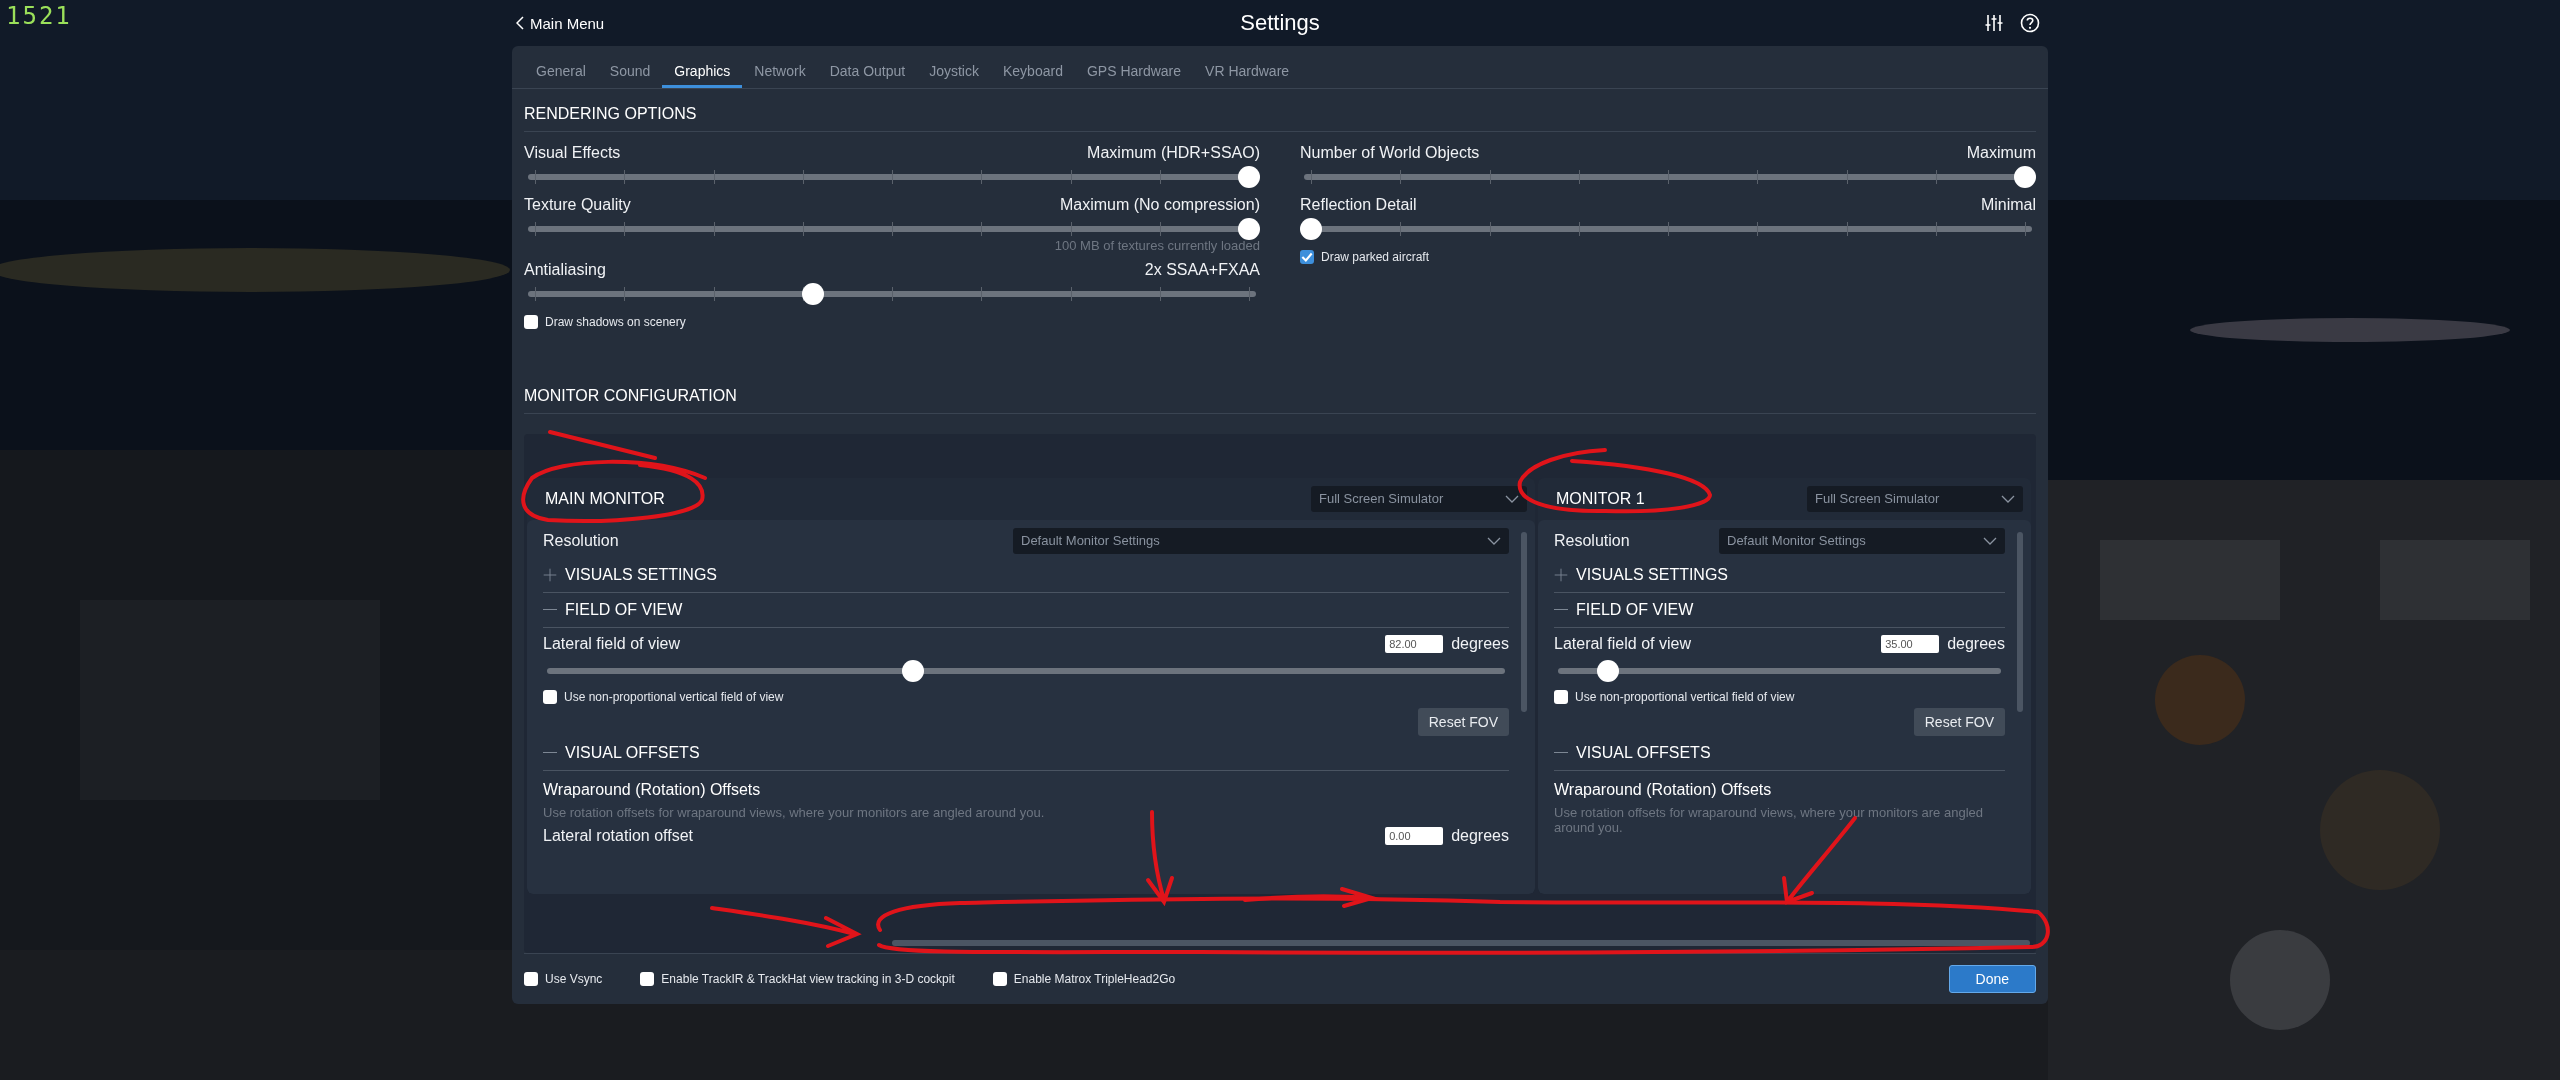 The width and height of the screenshot is (2560, 1080). What do you see at coordinates (574, 979) in the screenshot?
I see `checkbox-label: Use Vsync` at bounding box center [574, 979].